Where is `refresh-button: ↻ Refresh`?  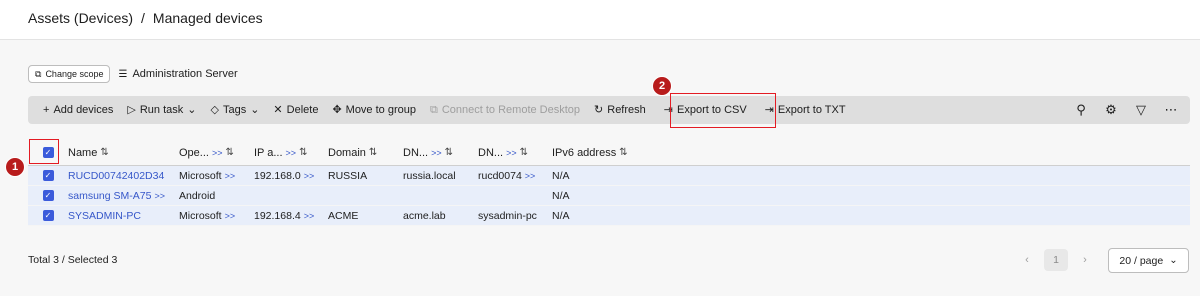
refresh-button: ↻ Refresh is located at coordinates (620, 110).